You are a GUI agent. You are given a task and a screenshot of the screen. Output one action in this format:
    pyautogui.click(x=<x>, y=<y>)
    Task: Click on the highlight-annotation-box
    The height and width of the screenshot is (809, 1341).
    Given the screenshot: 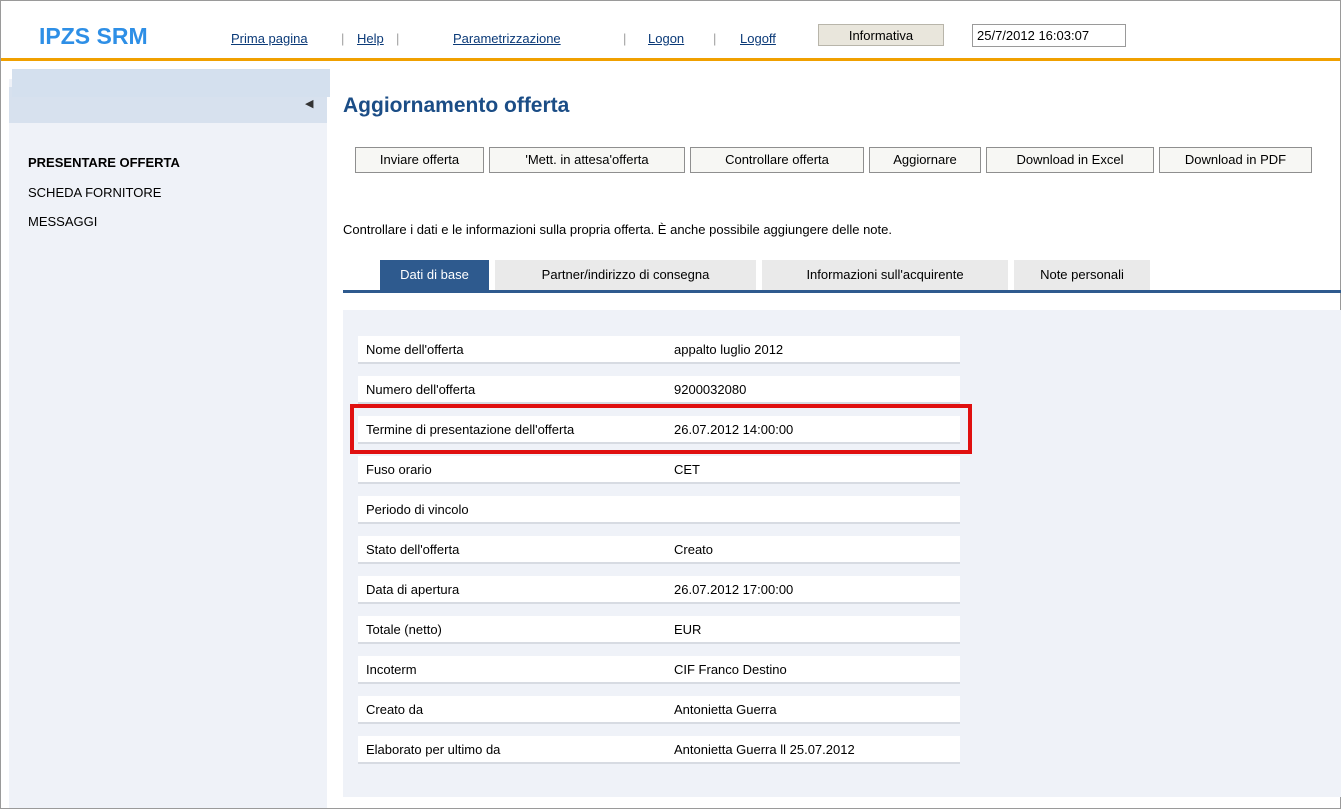 What is the action you would take?
    pyautogui.click(x=661, y=429)
    